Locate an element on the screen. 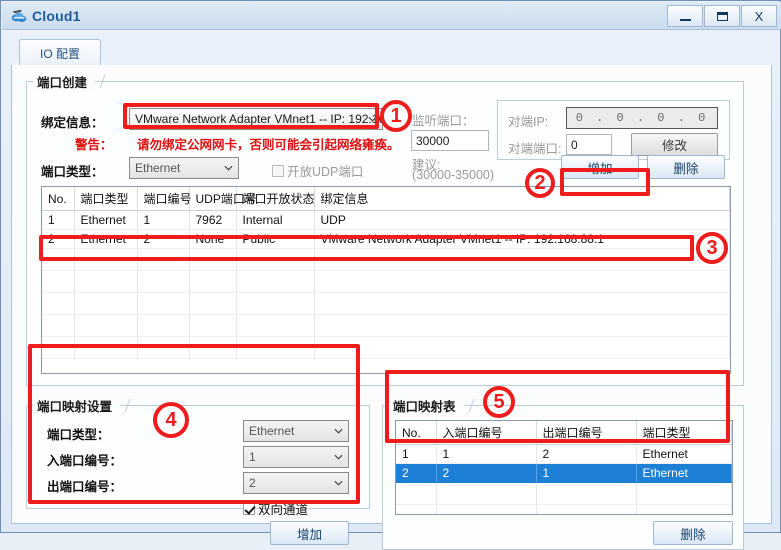 The width and height of the screenshot is (781, 550). maximize-button is located at coordinates (722, 16).